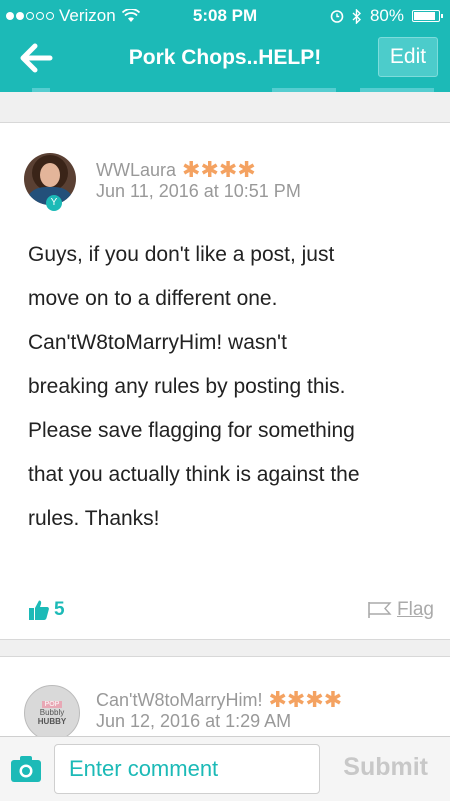 This screenshot has width=450, height=801. What do you see at coordinates (157, 342) in the screenshot?
I see `post-line: Can'tW8toMarryHim! wasn't` at bounding box center [157, 342].